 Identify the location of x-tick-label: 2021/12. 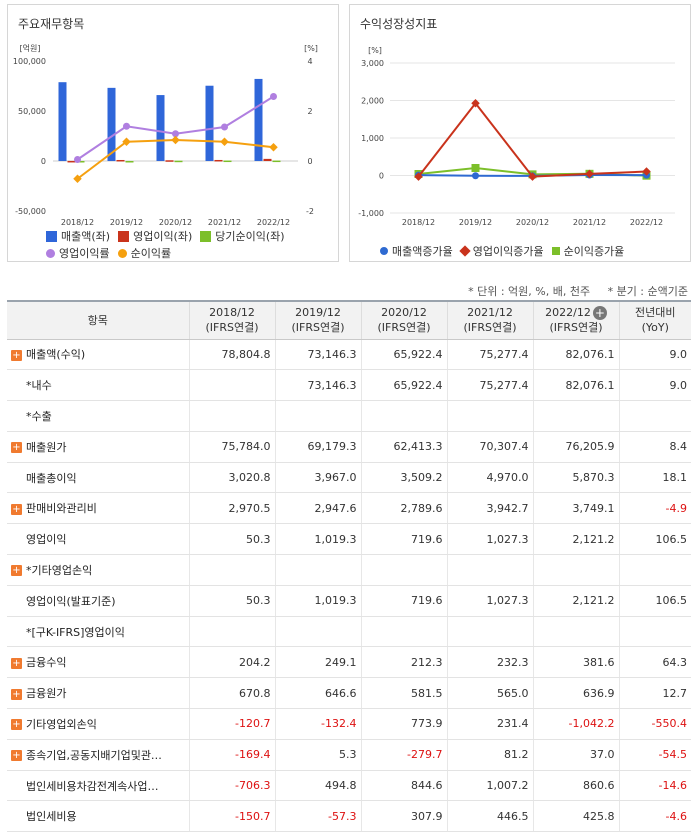
(589, 222).